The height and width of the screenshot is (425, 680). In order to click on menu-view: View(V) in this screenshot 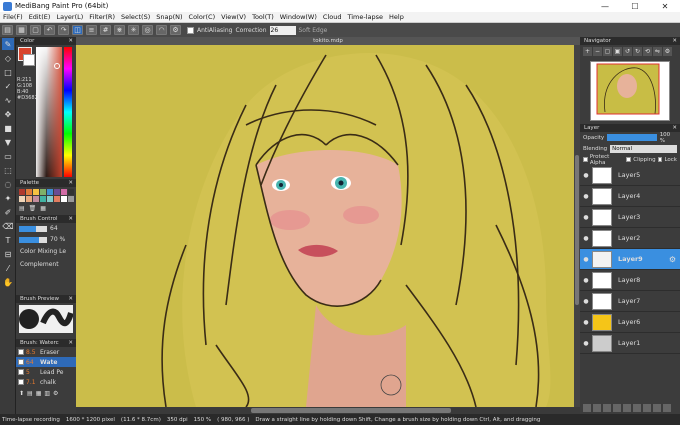, I will do `click(233, 17)`.